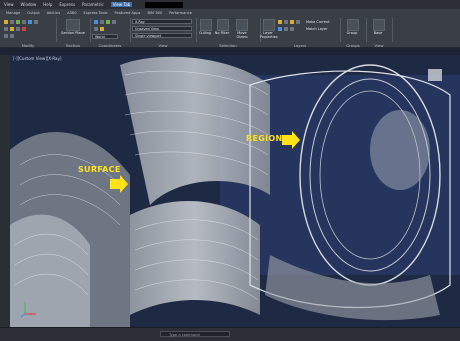 The image size is (460, 341). Describe the element at coordinates (228, 45) in the screenshot. I see `panel-label: Selection` at that location.